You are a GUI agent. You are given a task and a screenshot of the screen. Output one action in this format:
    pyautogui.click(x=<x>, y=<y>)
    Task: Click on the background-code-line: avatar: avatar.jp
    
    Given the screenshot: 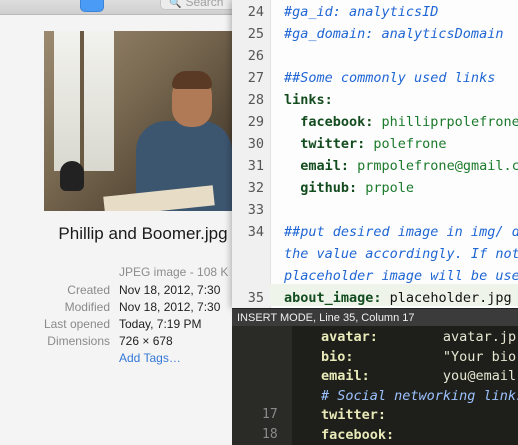 What is the action you would take?
    pyautogui.click(x=418, y=337)
    